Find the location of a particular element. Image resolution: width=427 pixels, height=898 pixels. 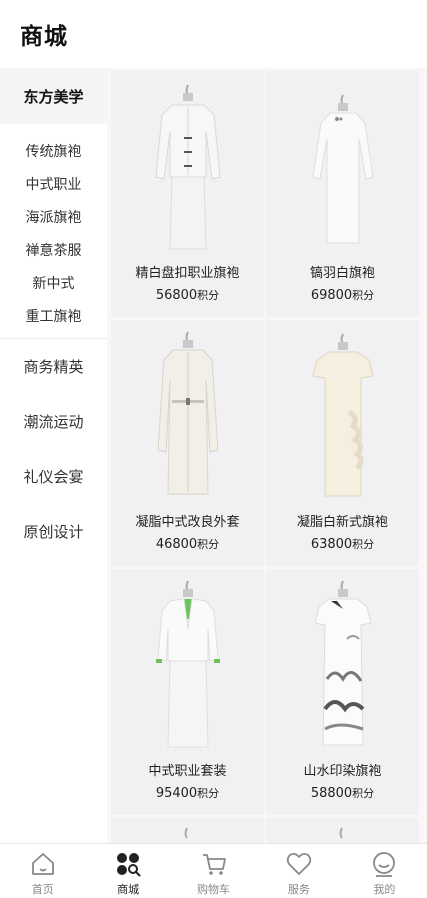

price-value: 46800 is located at coordinates (176, 544).